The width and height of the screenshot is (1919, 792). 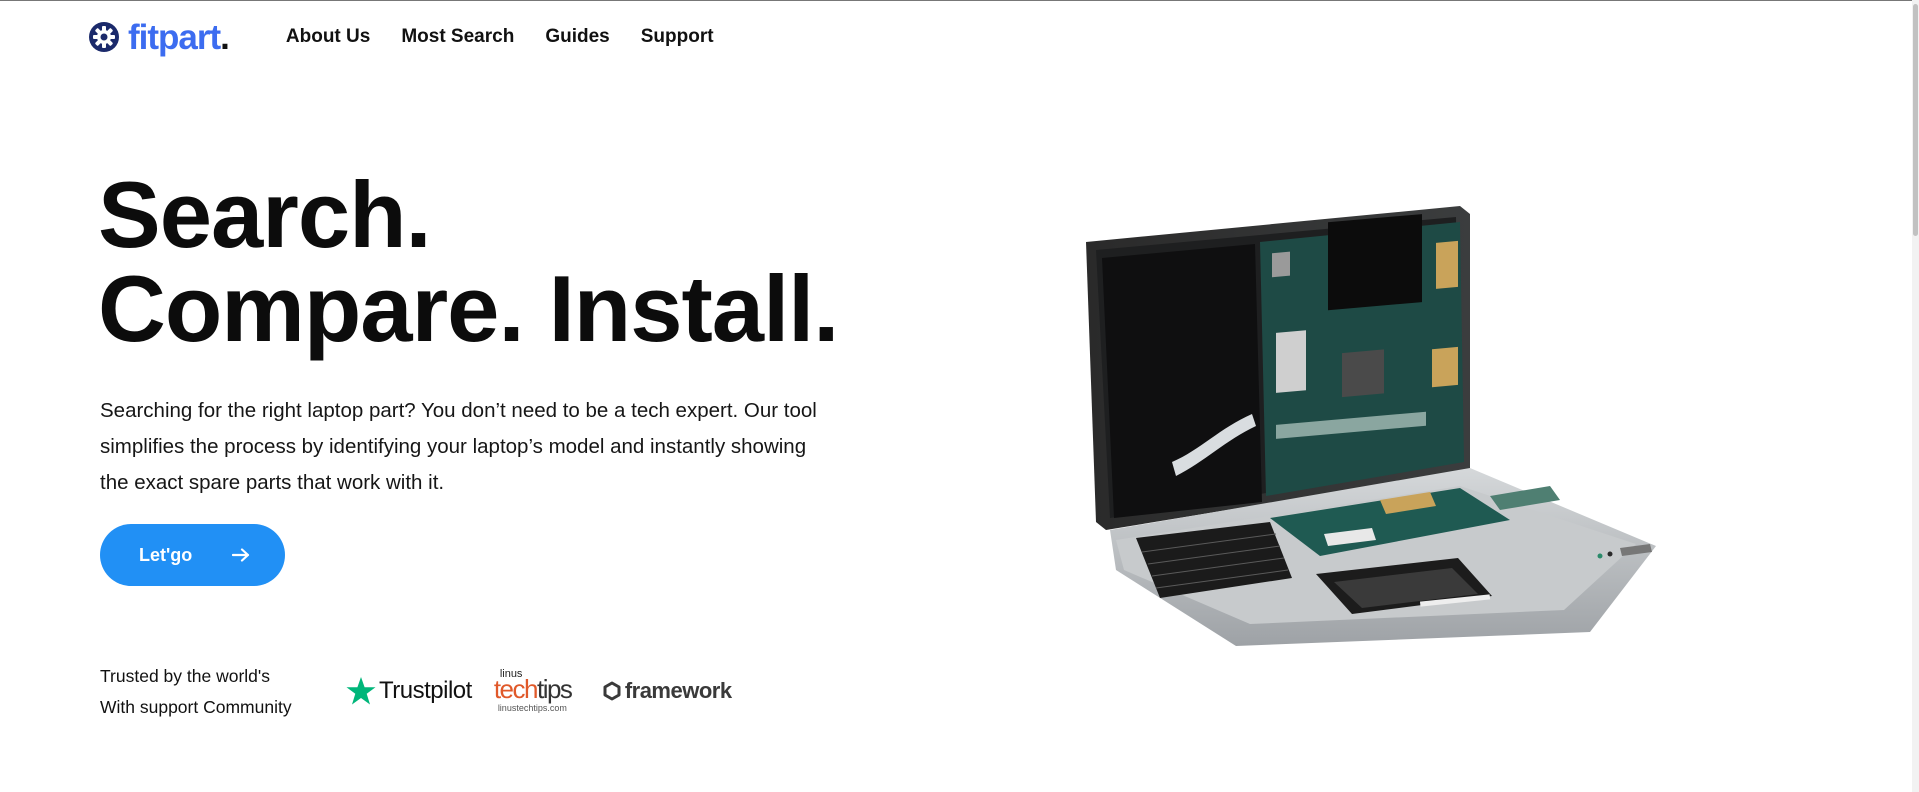 I want to click on trustpilot-logo: Trustpilot, so click(x=409, y=691).